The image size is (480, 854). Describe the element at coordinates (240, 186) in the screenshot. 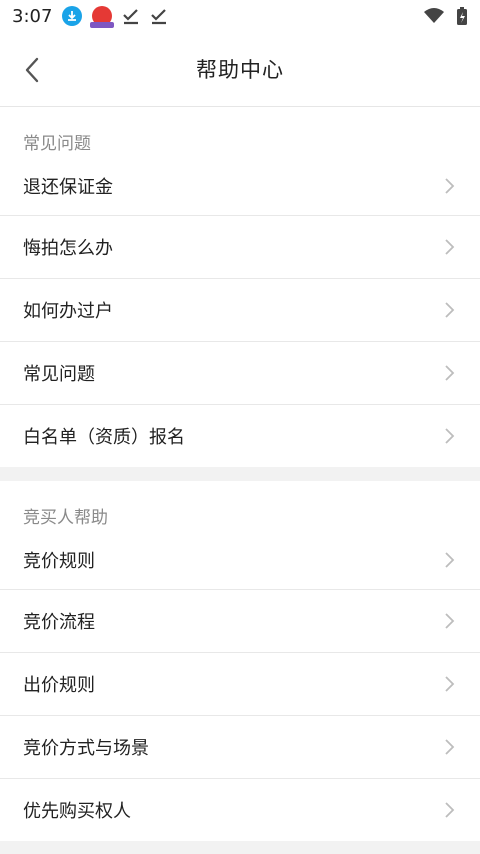

I see `list-item: 退还保证金` at that location.